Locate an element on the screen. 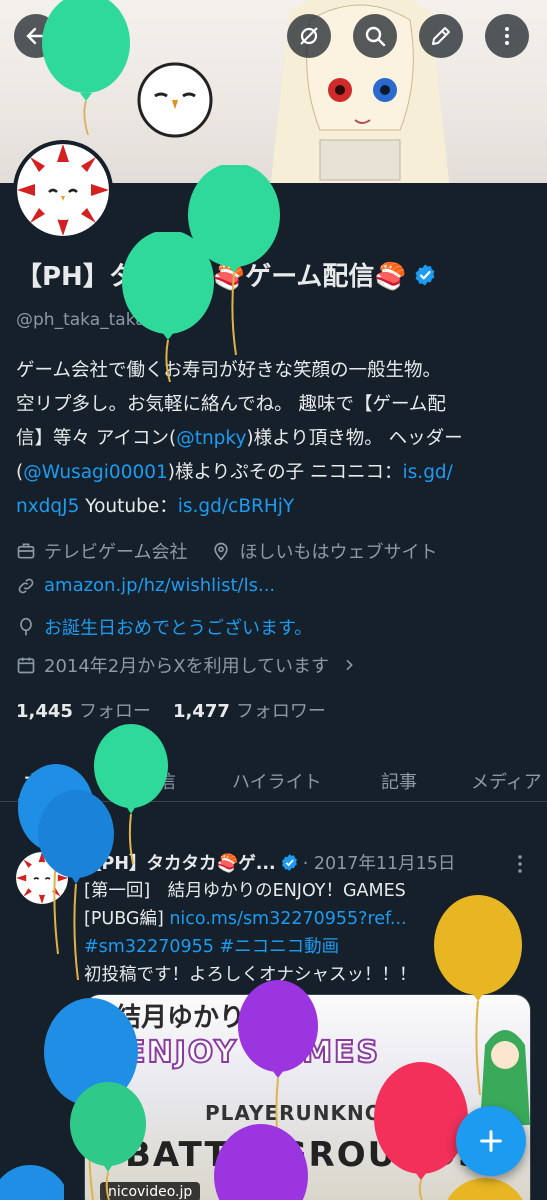  profile-joined-row: 2014年2月からXを利用しています is located at coordinates (186, 665).